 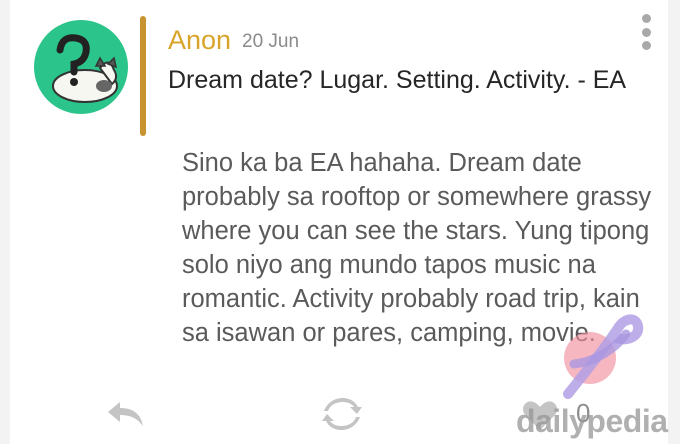 What do you see at coordinates (81, 67) in the screenshot?
I see `avatar` at bounding box center [81, 67].